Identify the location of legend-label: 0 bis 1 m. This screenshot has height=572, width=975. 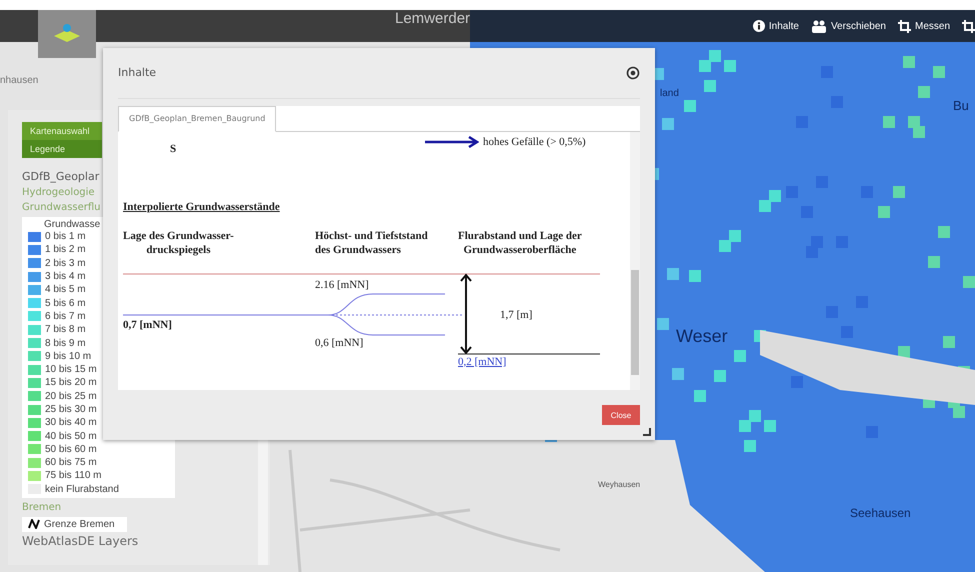
(65, 236).